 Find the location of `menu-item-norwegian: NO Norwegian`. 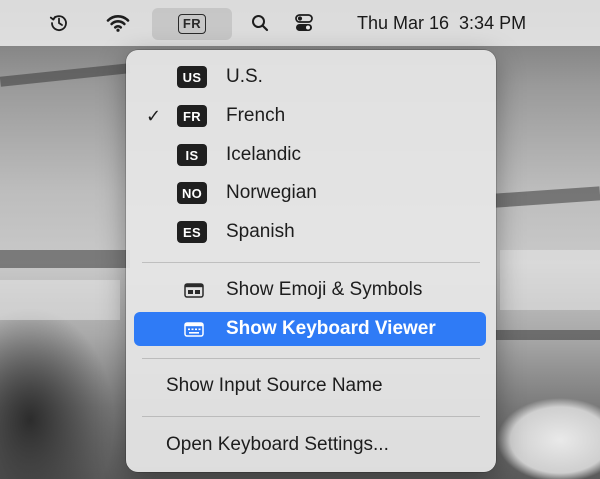

menu-item-norwegian: NO Norwegian is located at coordinates (310, 193).